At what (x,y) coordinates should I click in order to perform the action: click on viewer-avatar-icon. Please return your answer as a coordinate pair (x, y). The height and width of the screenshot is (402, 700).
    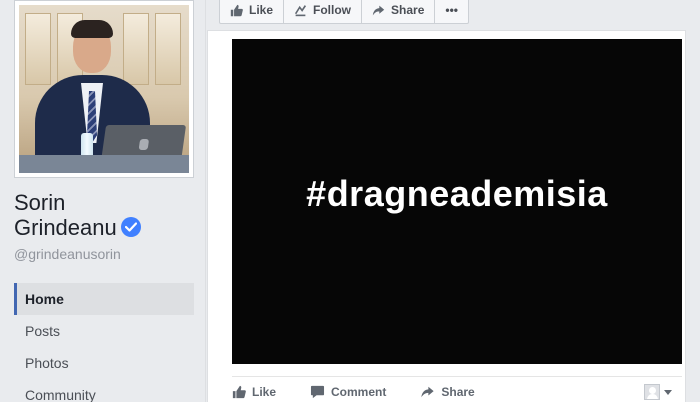
    Looking at the image, I should click on (652, 392).